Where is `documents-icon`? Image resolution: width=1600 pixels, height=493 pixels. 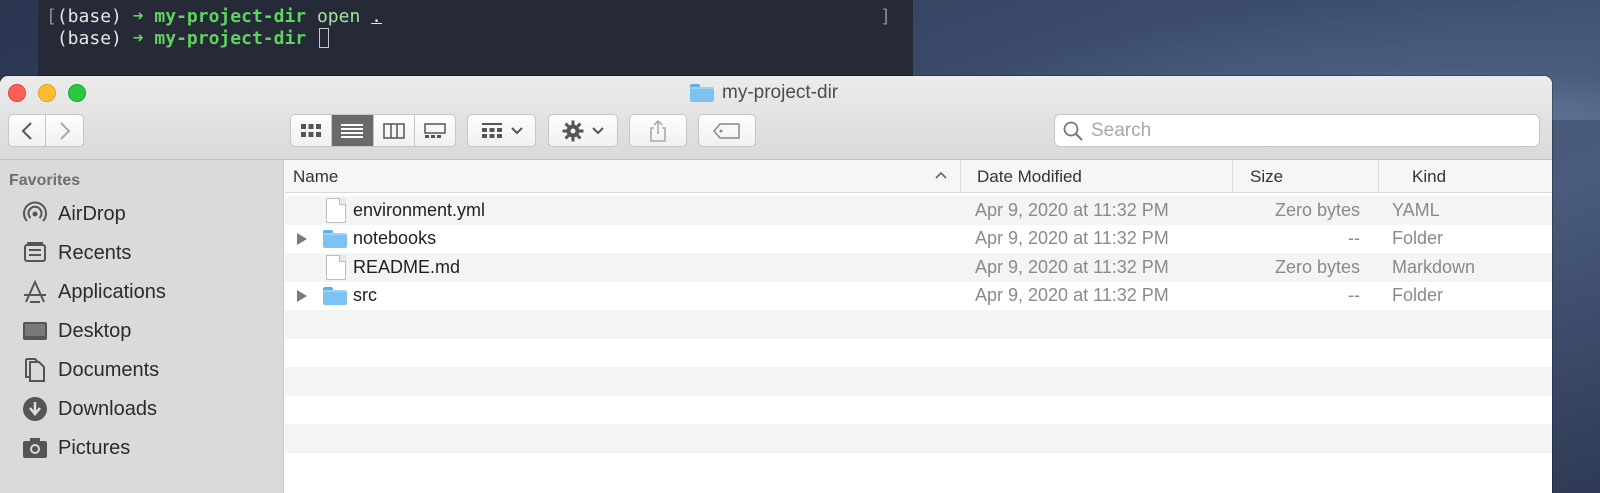
documents-icon is located at coordinates (35, 370).